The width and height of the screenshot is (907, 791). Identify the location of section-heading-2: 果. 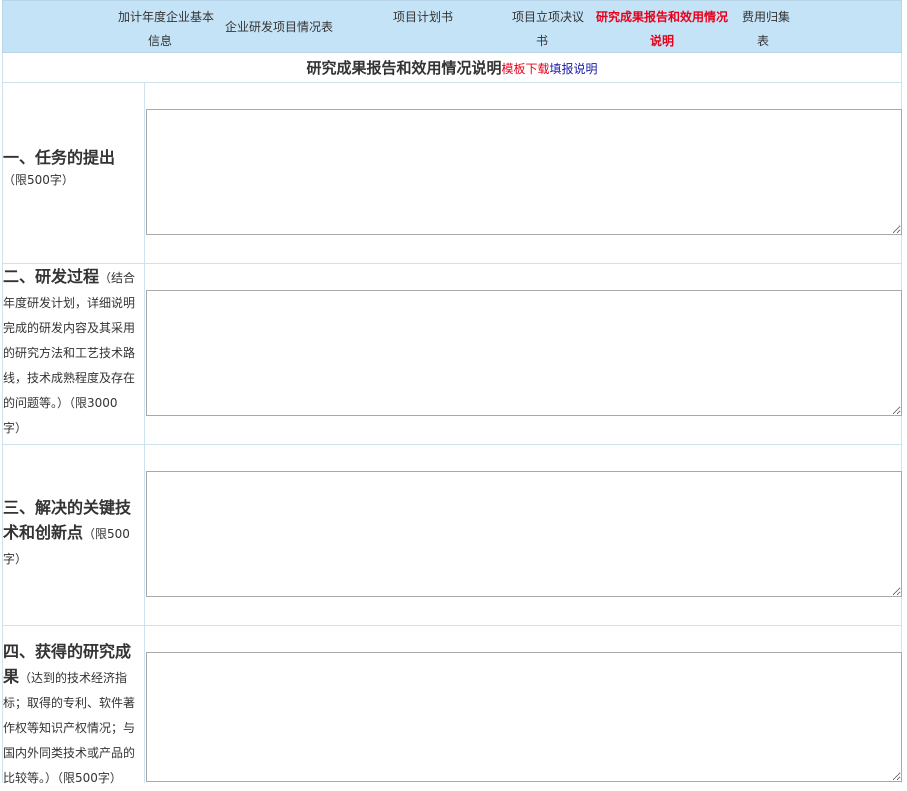
(11, 676).